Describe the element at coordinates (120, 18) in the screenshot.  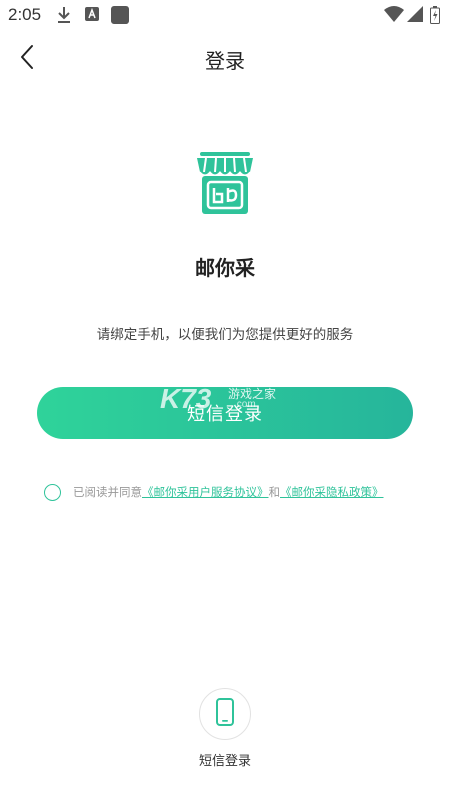
I see `square-notification-icon` at that location.